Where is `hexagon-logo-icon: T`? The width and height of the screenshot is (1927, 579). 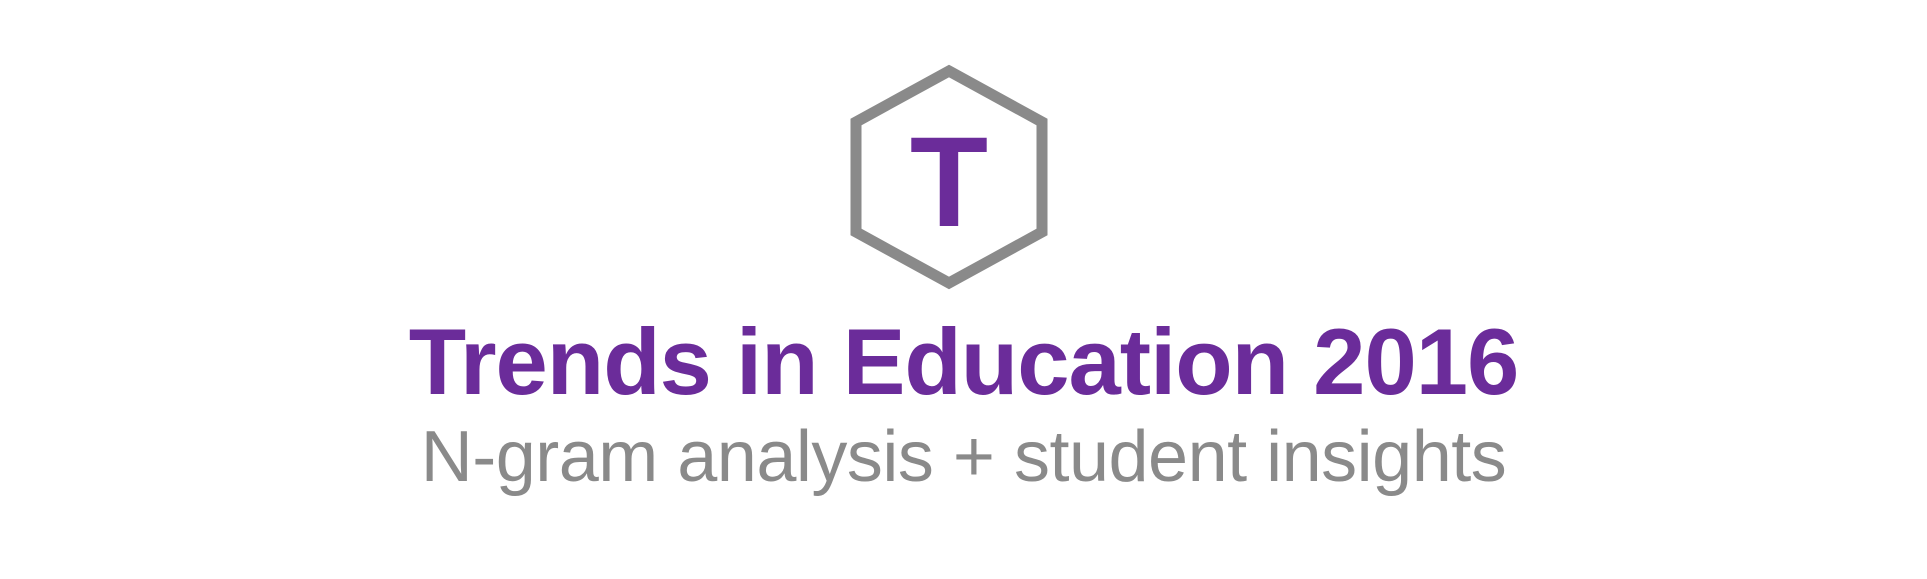
hexagon-logo-icon: T is located at coordinates (949, 177).